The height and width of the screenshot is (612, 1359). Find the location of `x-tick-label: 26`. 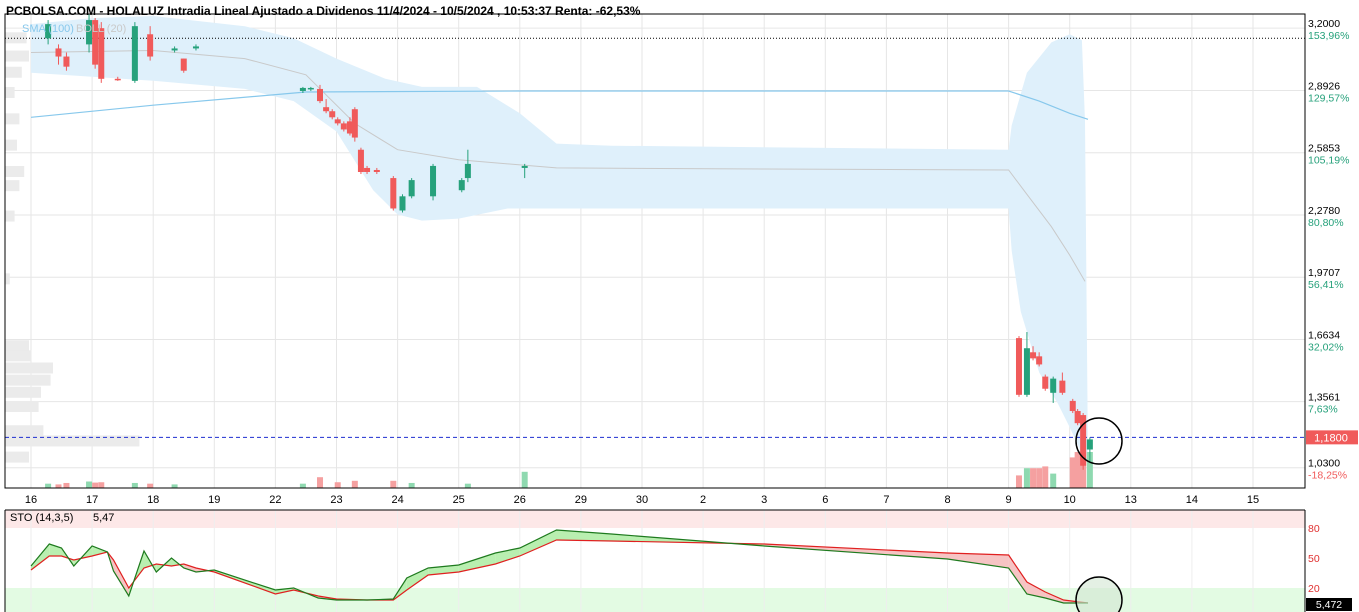

x-tick-label: 26 is located at coordinates (520, 500).